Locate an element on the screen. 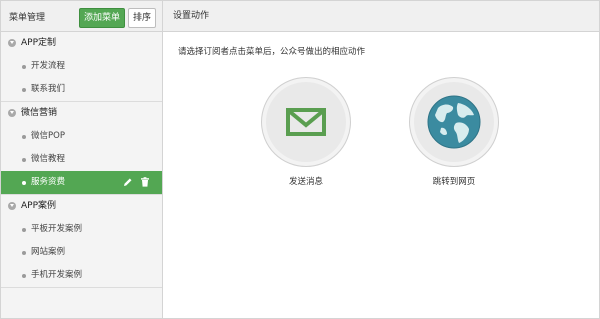  globe-icon is located at coordinates (454, 122).